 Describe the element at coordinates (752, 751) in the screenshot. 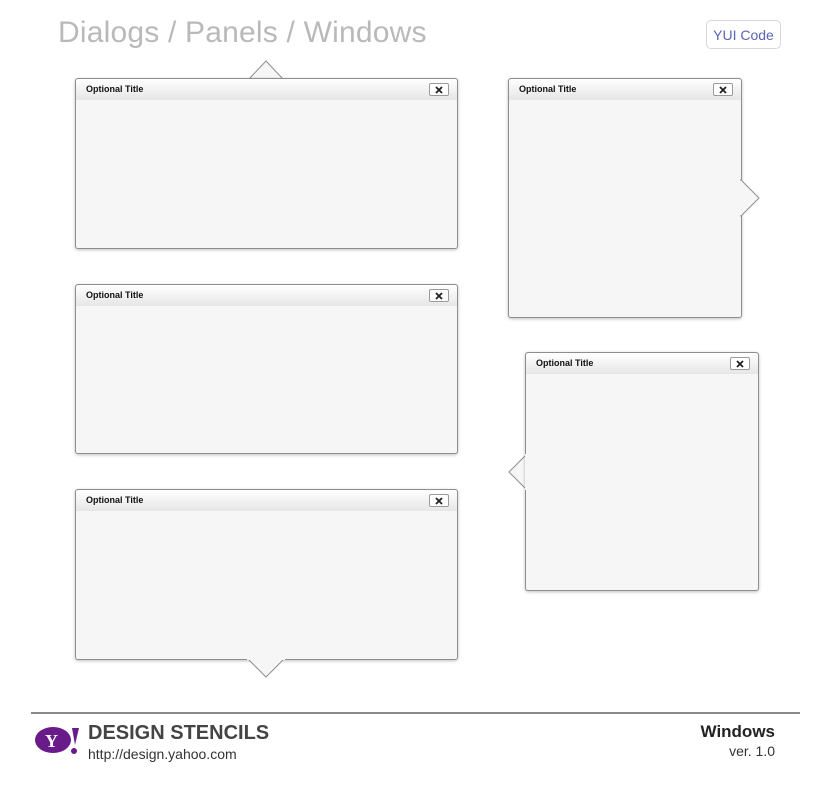

I see `document-version: ver. 1.0` at that location.